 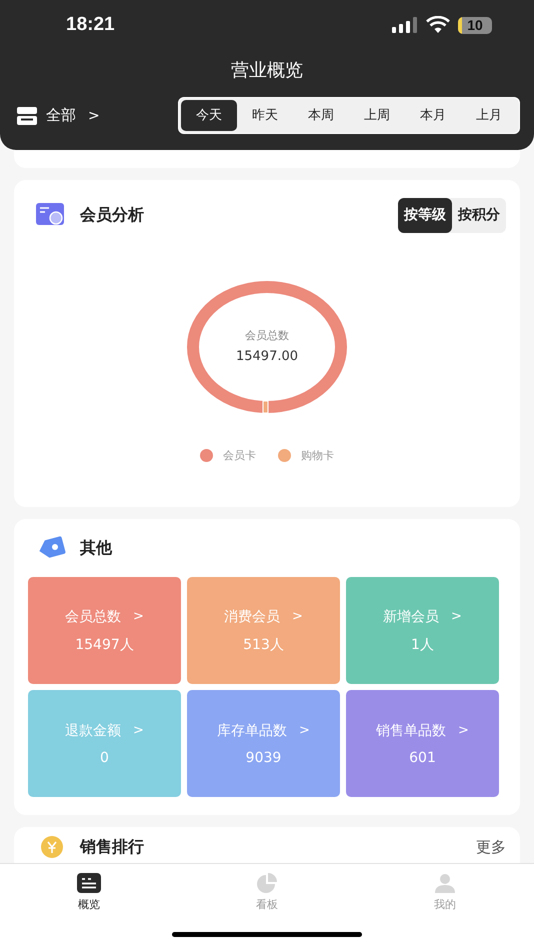 What do you see at coordinates (112, 215) in the screenshot?
I see `card-title: 会员分析` at bounding box center [112, 215].